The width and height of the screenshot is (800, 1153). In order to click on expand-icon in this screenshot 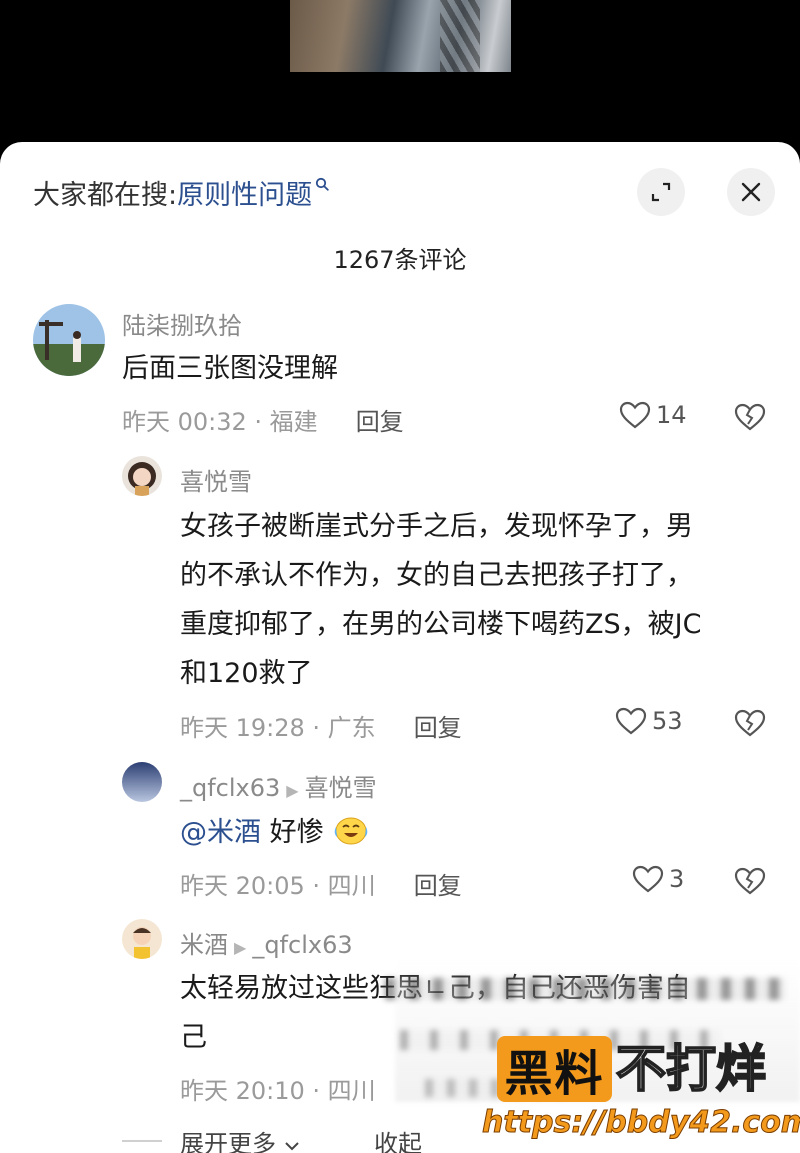, I will do `click(661, 192)`.